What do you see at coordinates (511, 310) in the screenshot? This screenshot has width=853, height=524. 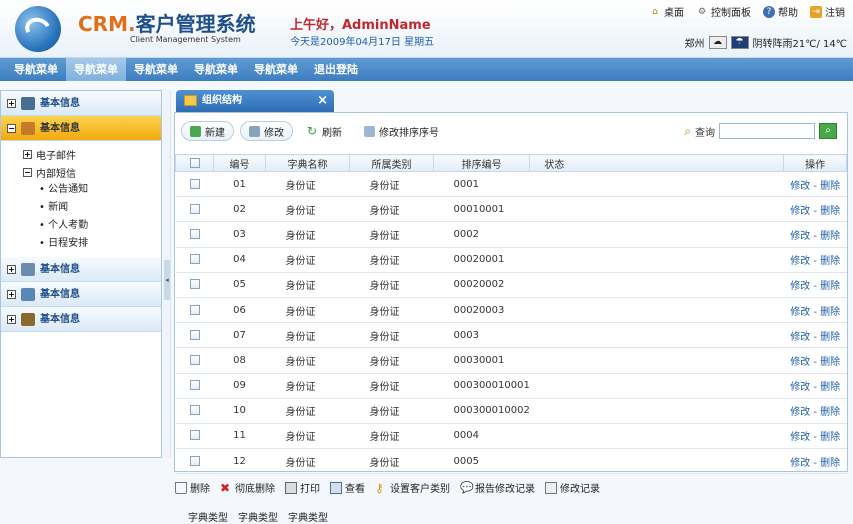 I see `table-row: 06 身份证 身份证 00020003 修改 - 删除` at bounding box center [511, 310].